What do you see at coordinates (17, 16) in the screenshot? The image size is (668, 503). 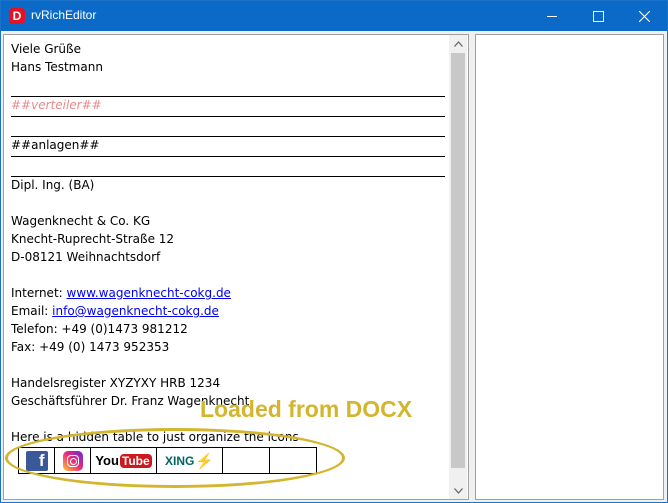 I see `app-icon: D` at bounding box center [17, 16].